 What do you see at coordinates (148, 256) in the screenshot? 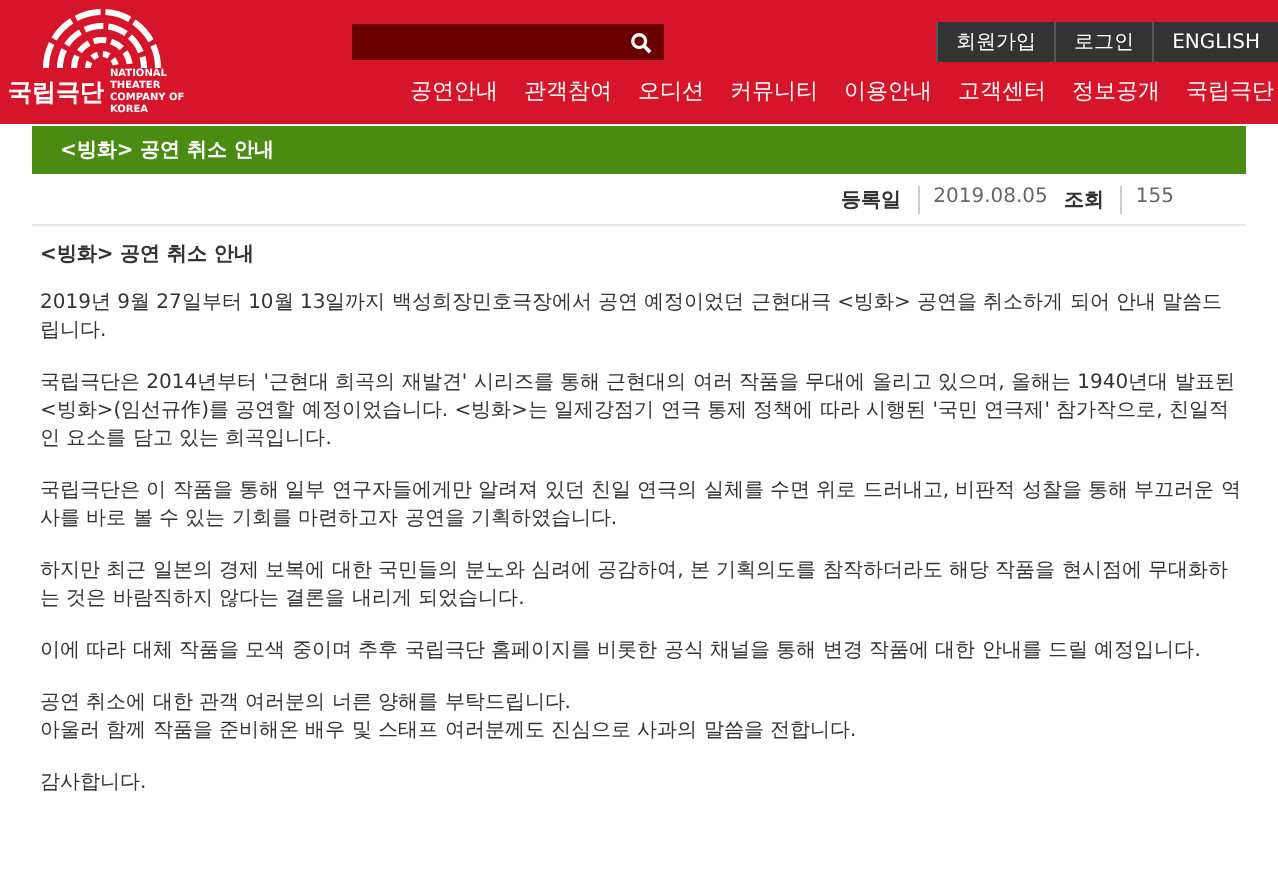
I see `article-title: <빙화> 공연 취소 안내` at bounding box center [148, 256].